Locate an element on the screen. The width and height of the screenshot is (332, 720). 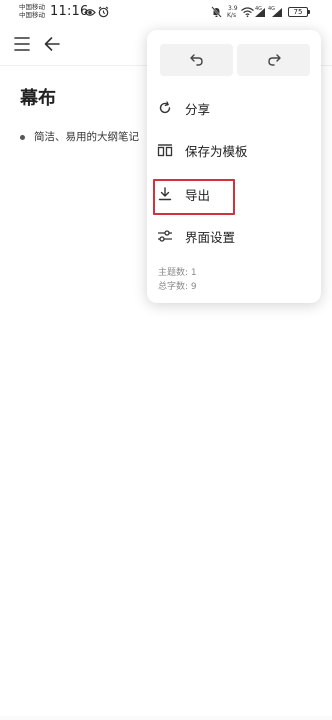
char-count: 总字数: 9 is located at coordinates (177, 287).